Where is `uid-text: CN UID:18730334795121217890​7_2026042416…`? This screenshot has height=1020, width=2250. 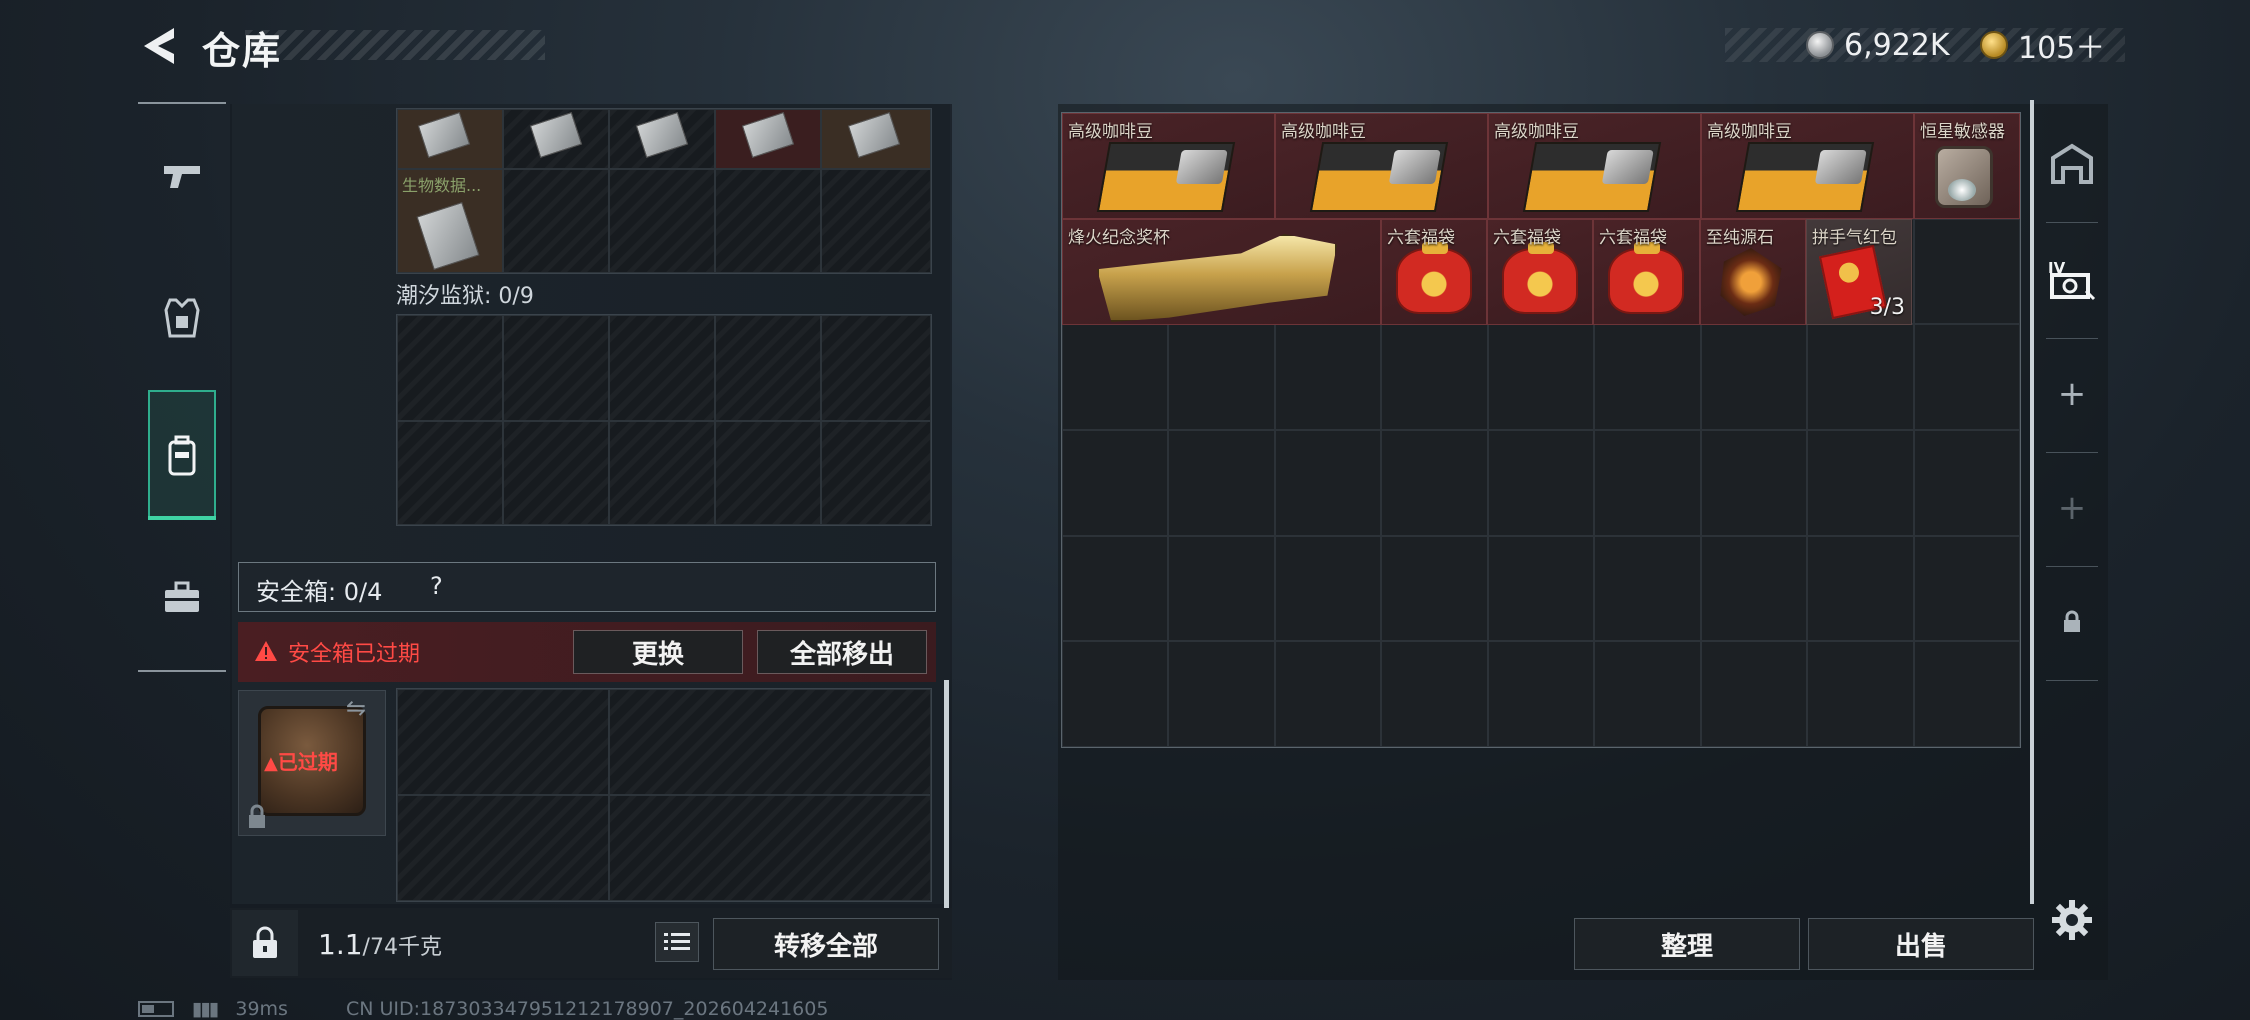 uid-text: CN UID:18730334795121217890​7_2026042416… is located at coordinates (587, 1009).